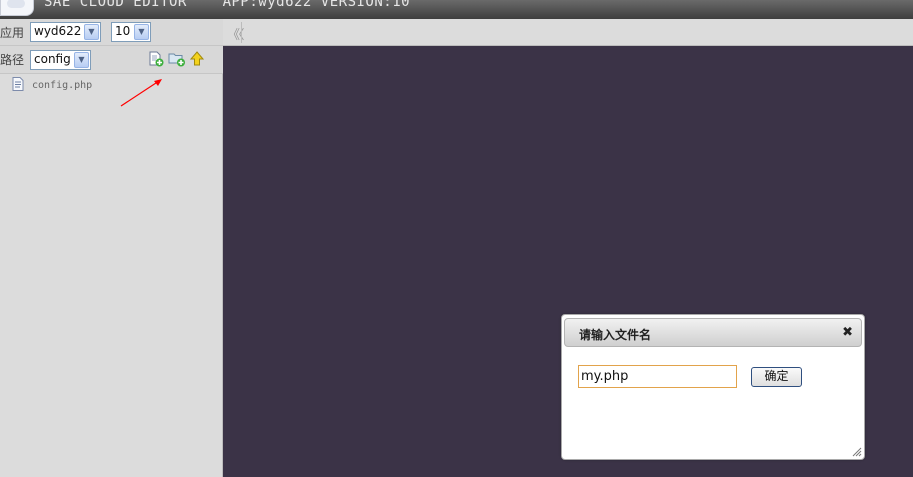  I want to click on file-name: config.php, so click(62, 85).